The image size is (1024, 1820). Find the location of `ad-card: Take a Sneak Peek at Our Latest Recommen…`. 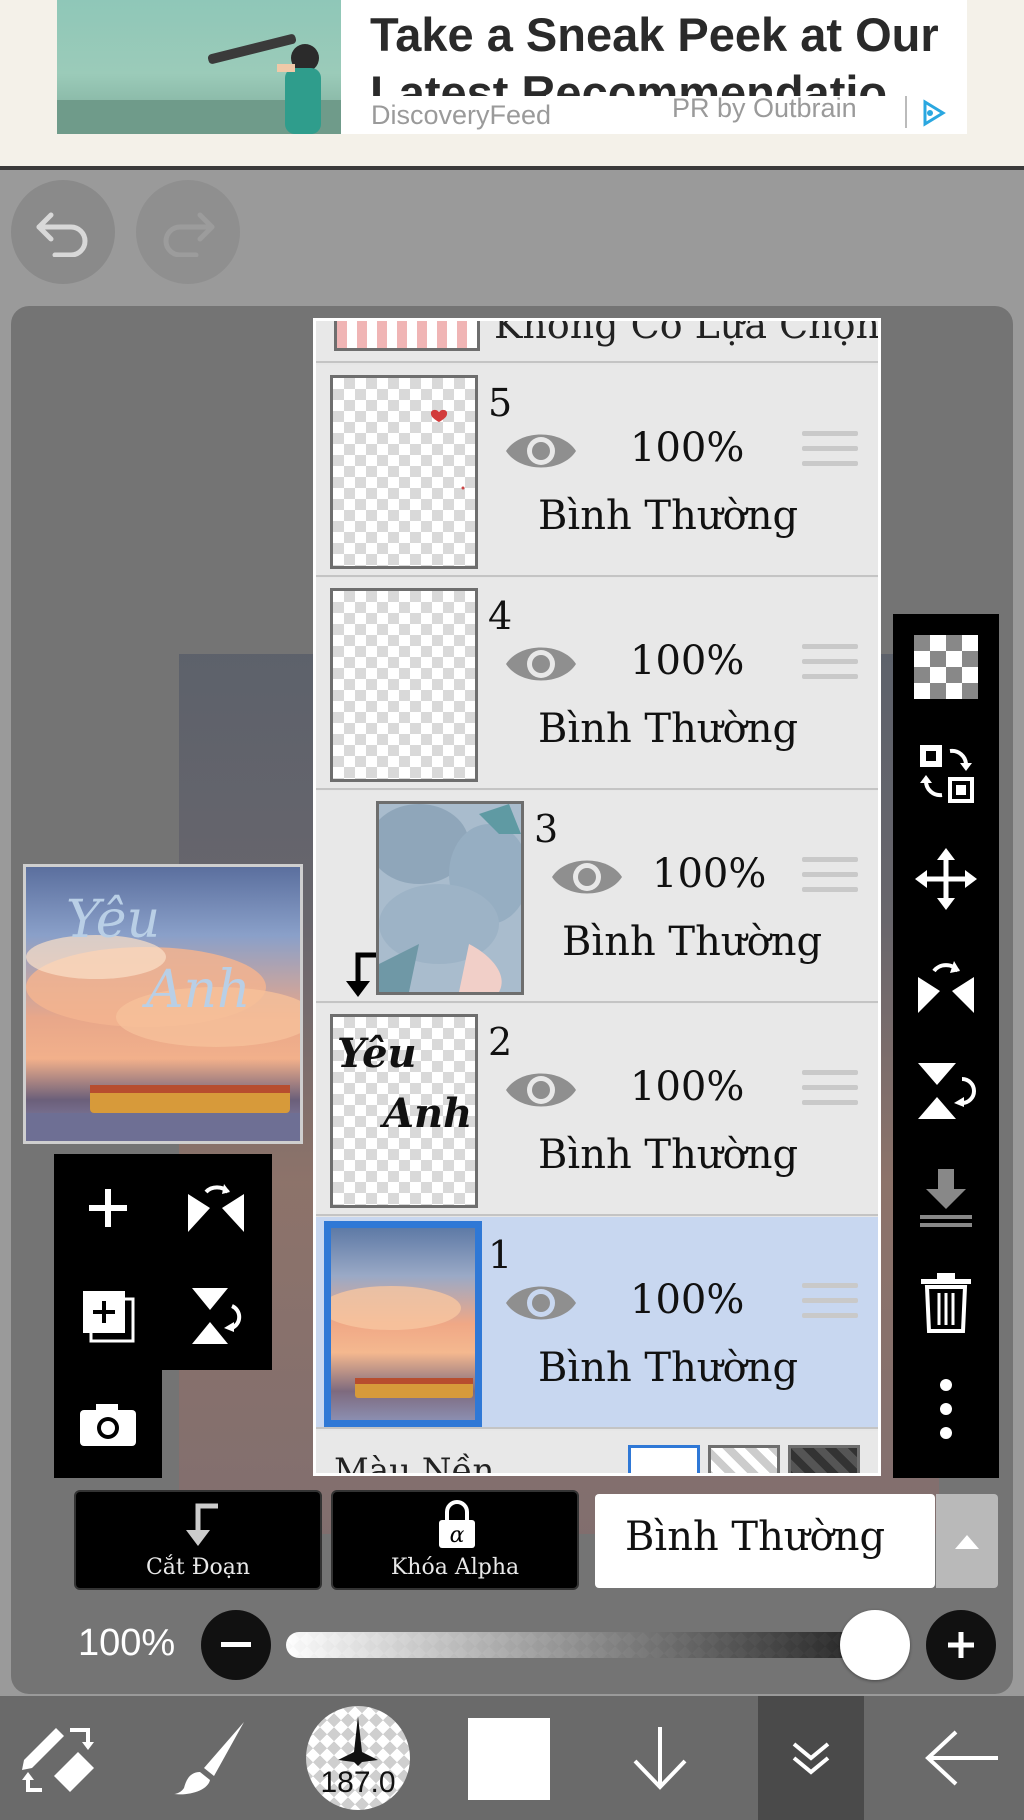

ad-card: Take a Sneak Peek at Our Latest Recommen… is located at coordinates (512, 67).